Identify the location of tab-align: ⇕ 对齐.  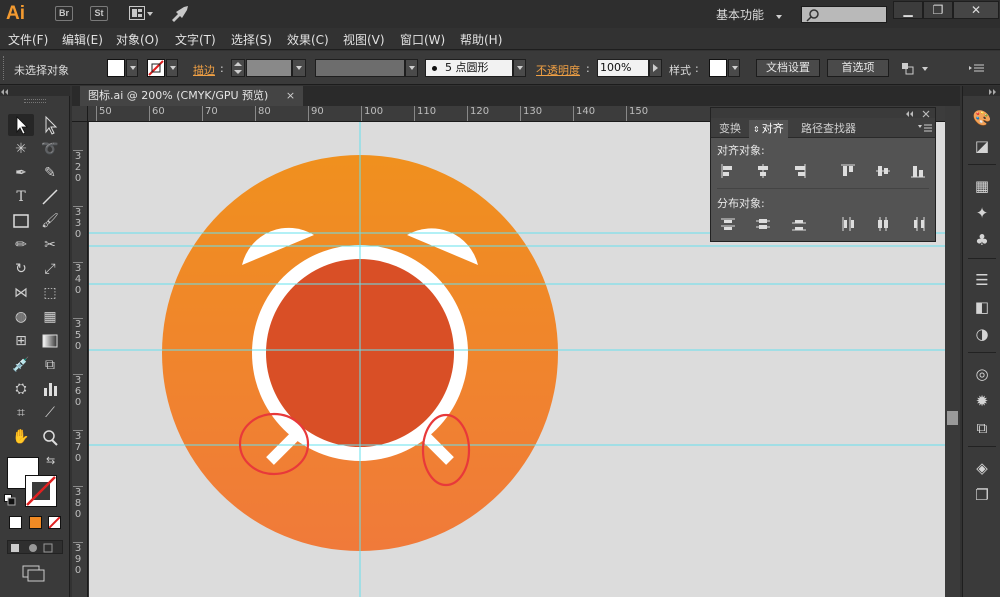
(768, 129).